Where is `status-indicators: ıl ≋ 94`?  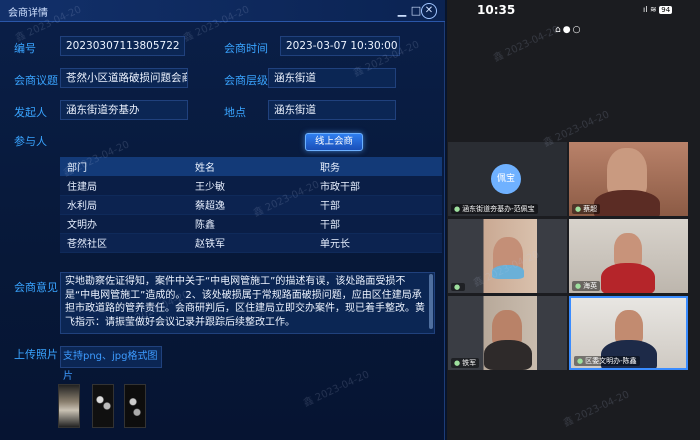
status-indicators: ıl ≋ 94 is located at coordinates (658, 9).